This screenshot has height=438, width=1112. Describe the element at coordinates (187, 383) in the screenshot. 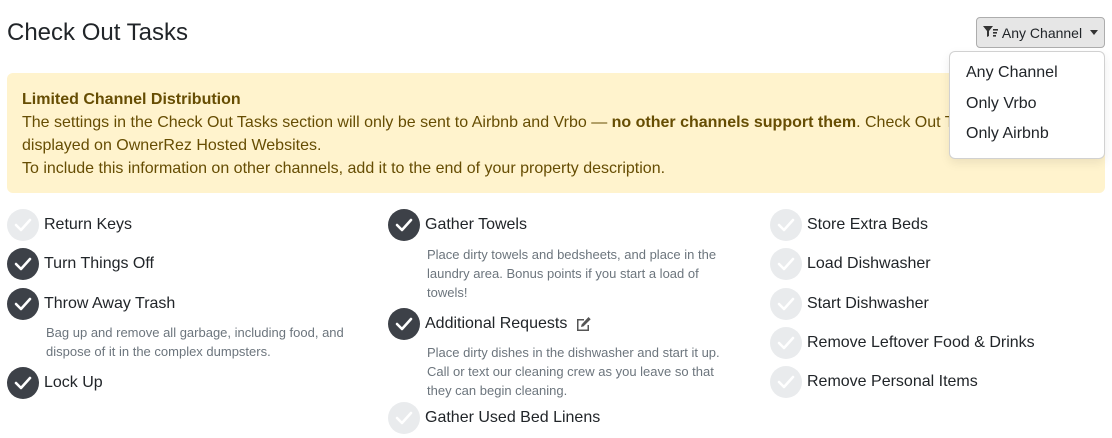

I see `task-lock-up: Lock Up` at that location.